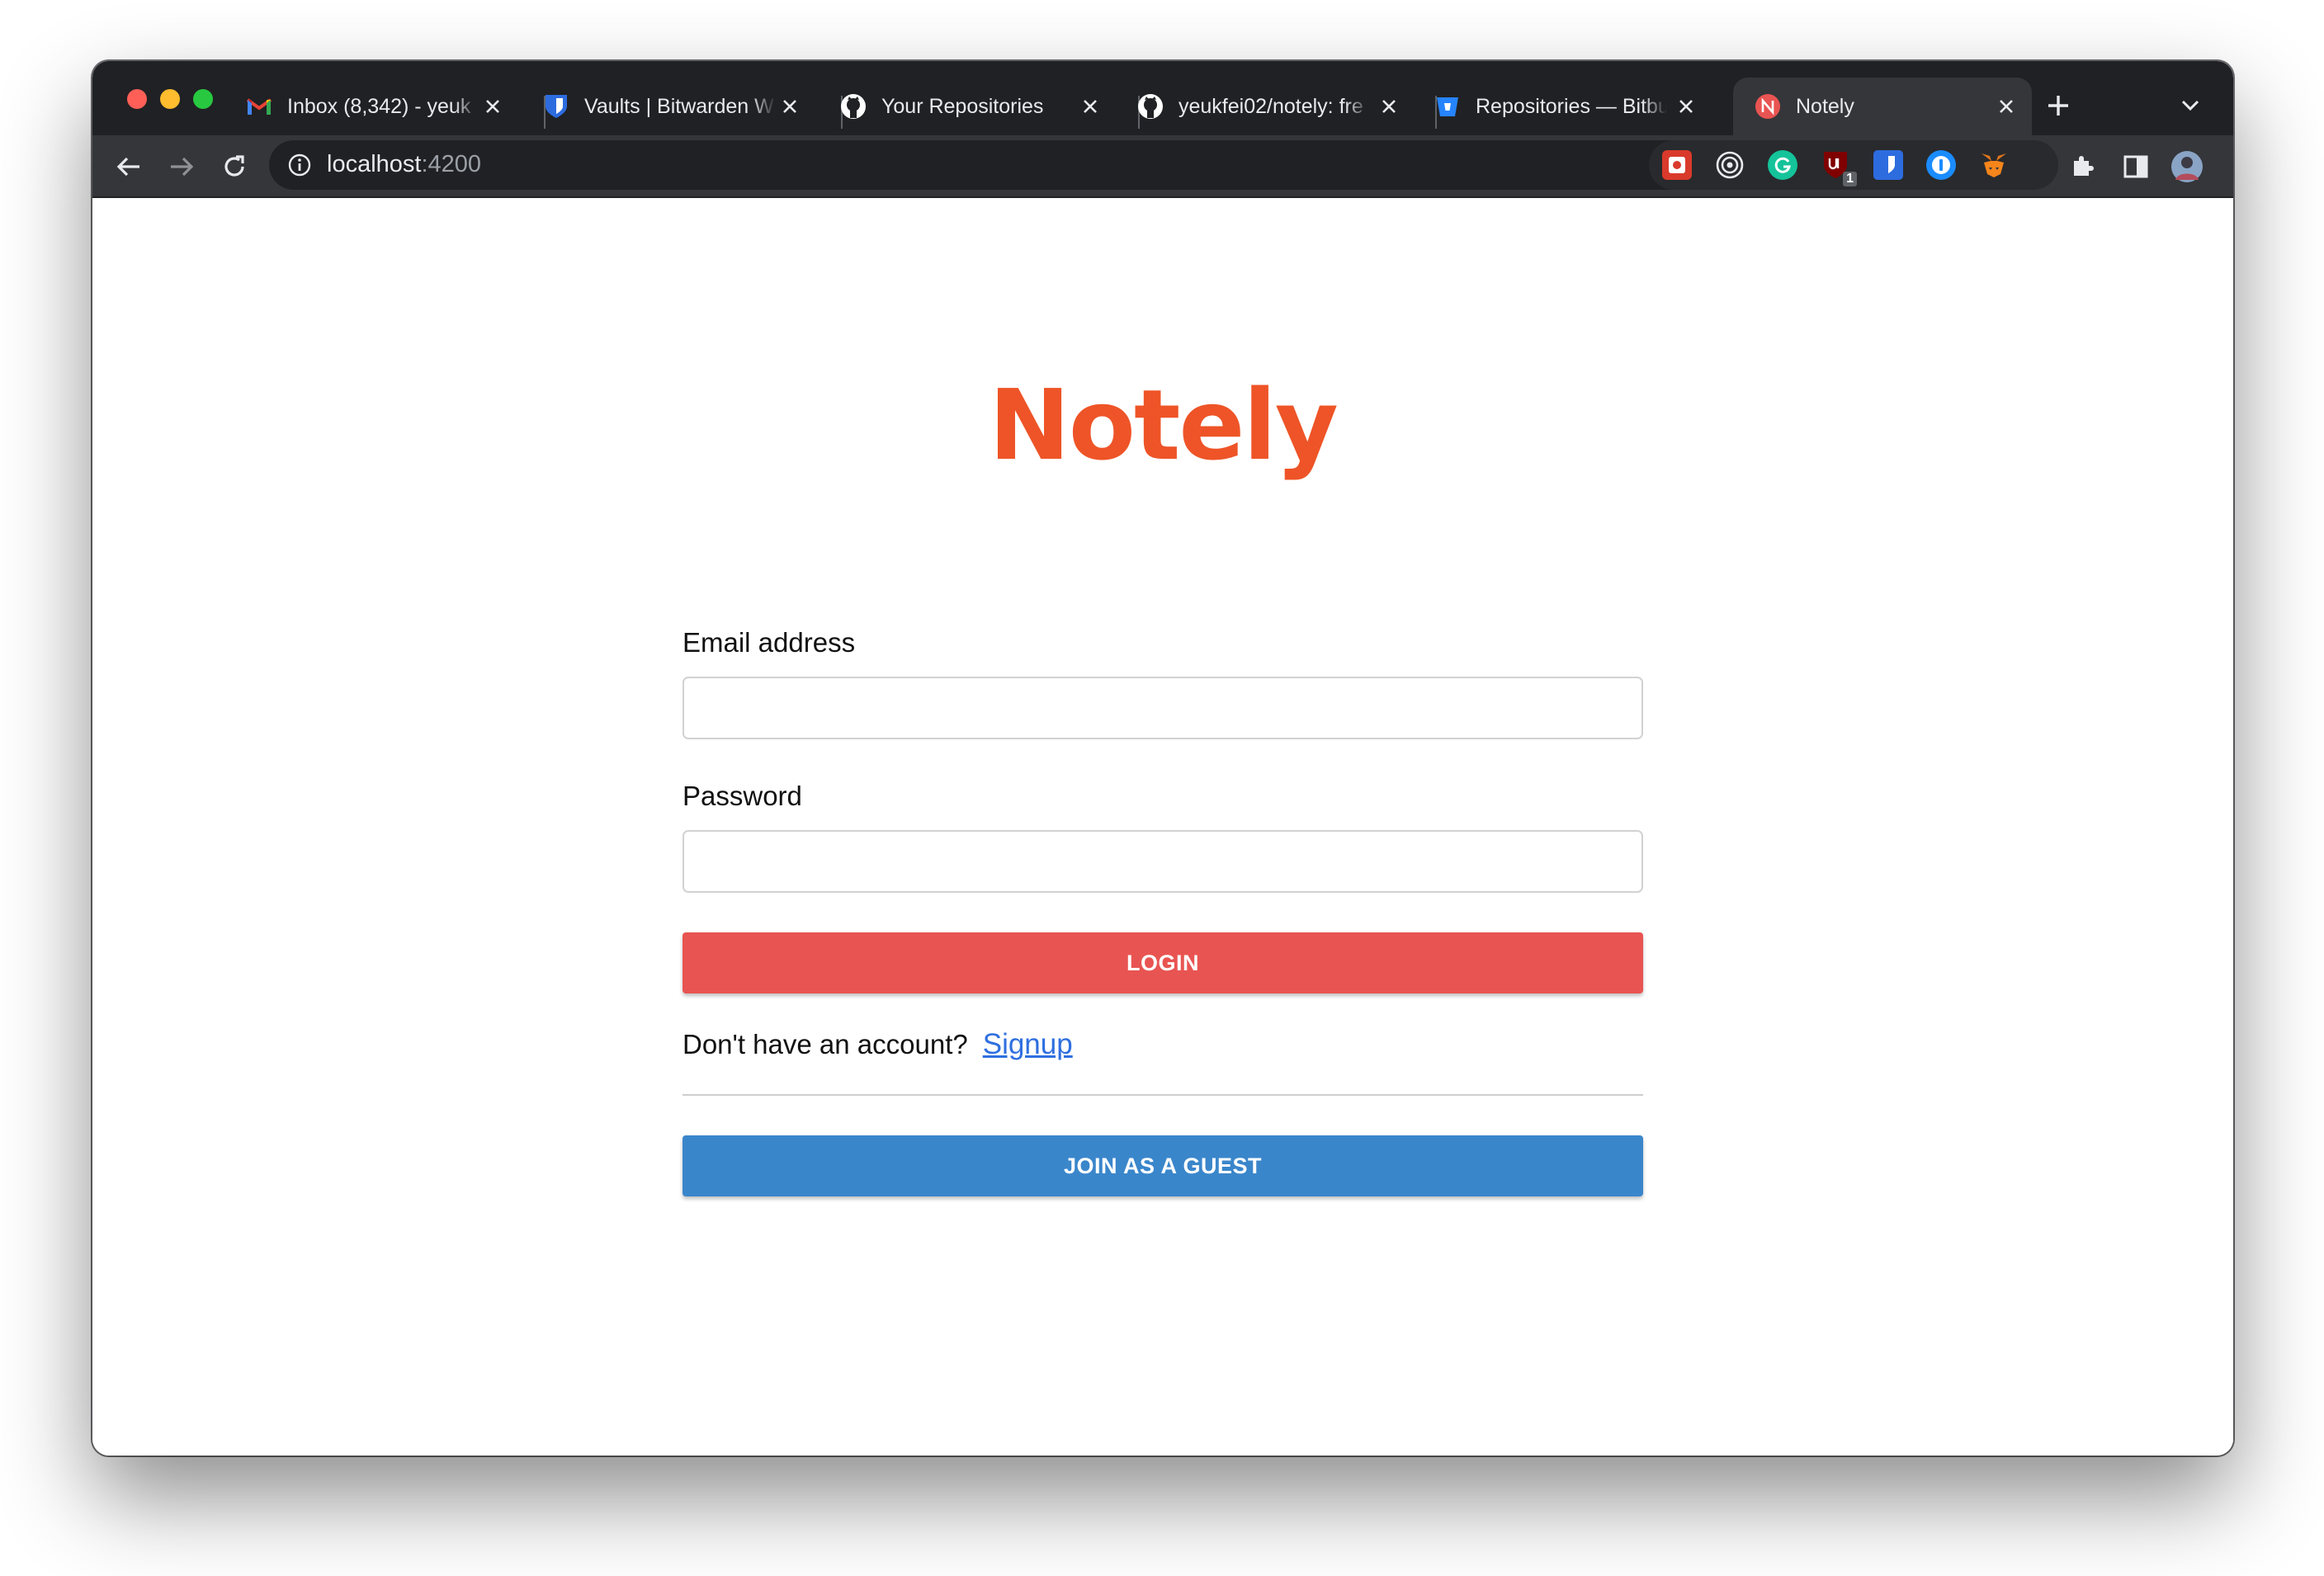  I want to click on reload-button, so click(235, 166).